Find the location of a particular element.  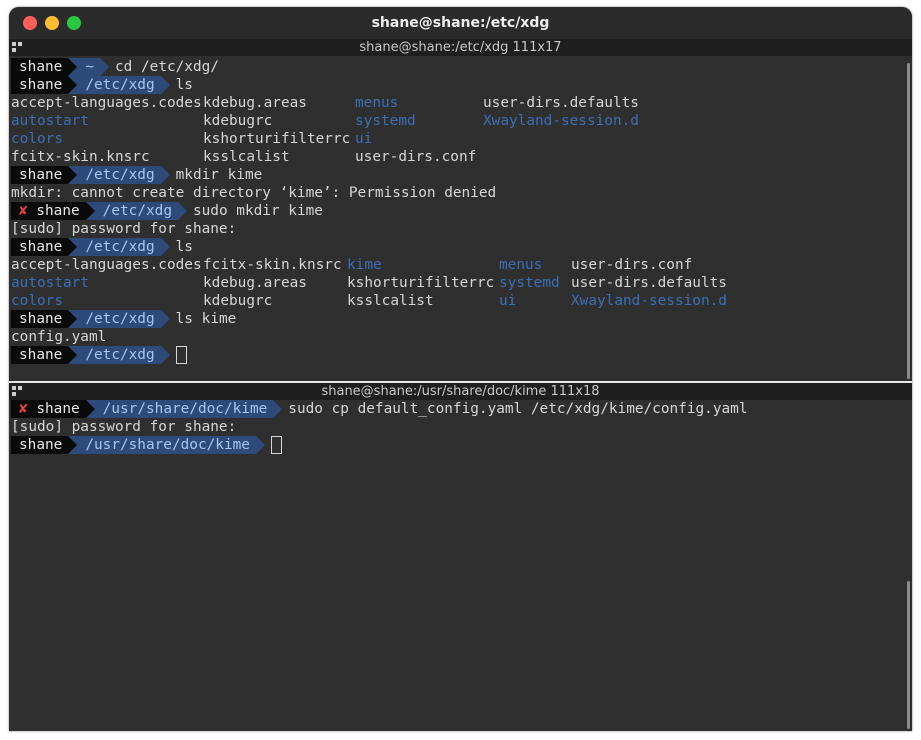

ls-directory-entry: kime is located at coordinates (364, 265).